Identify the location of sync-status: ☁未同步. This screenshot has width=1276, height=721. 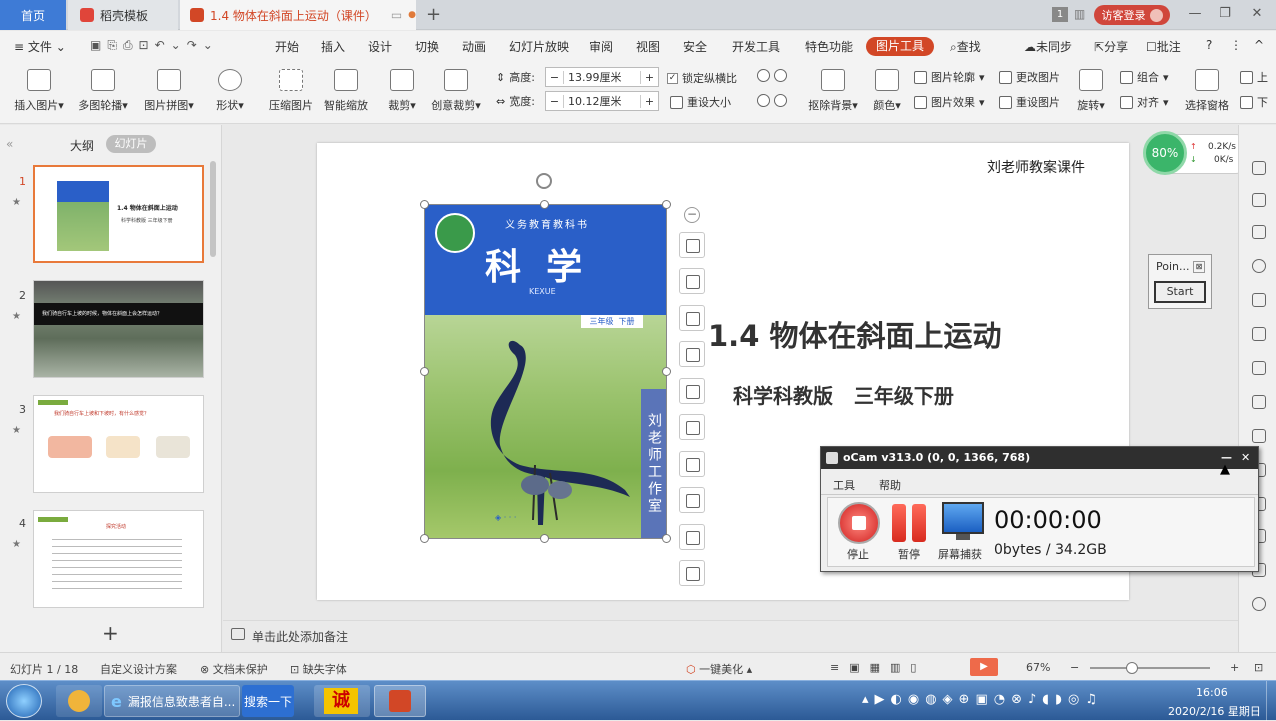
(1048, 46).